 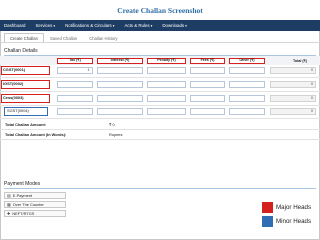 What do you see at coordinates (28, 204) in the screenshot?
I see `payment-option-label: Over The Counter` at bounding box center [28, 204].